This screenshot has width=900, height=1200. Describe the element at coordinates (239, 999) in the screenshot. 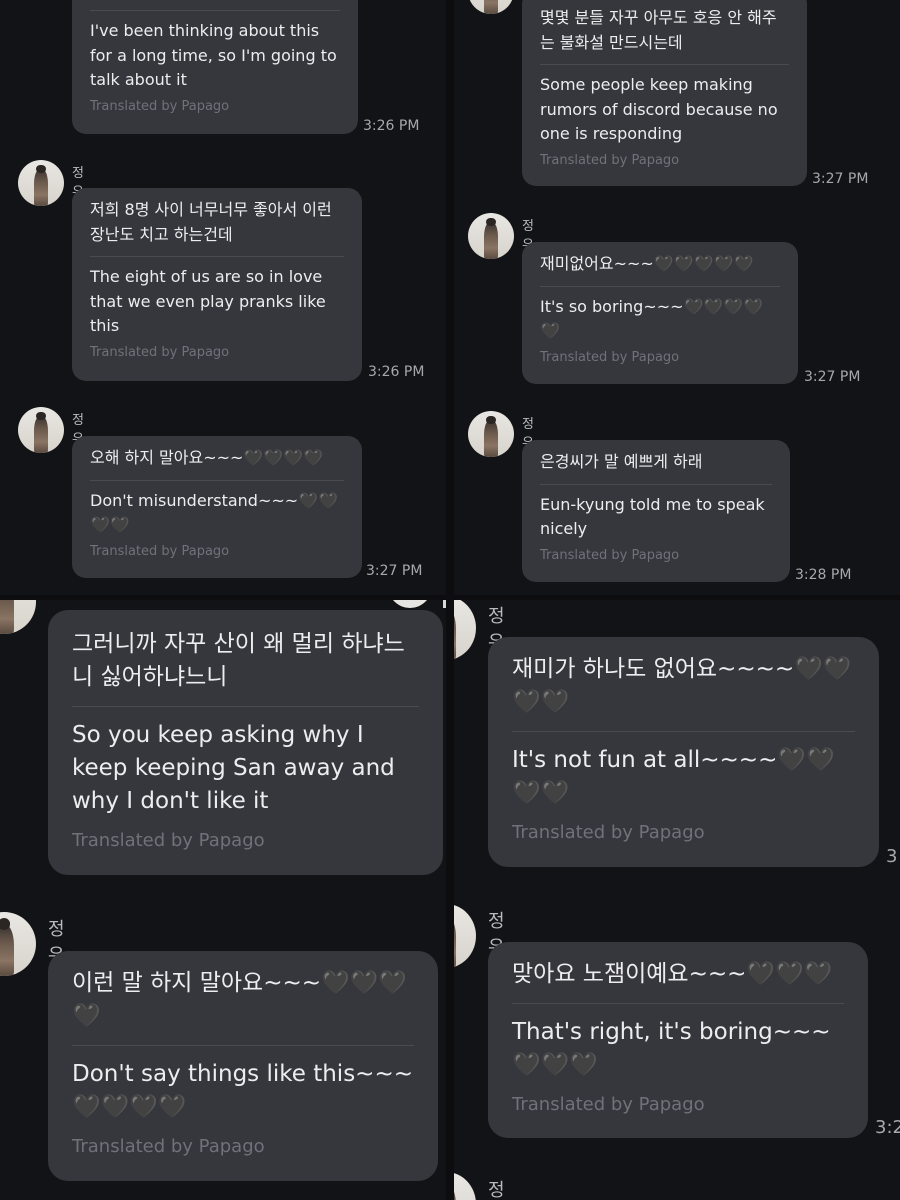

I see `original-text: 이런 말 하지 말아요~~~🖤🖤🖤🖤` at that location.